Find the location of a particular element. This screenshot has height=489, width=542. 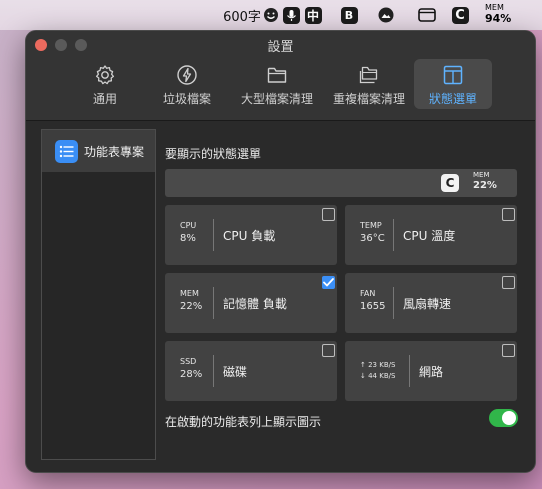

metric-value: 36°C is located at coordinates (372, 238).